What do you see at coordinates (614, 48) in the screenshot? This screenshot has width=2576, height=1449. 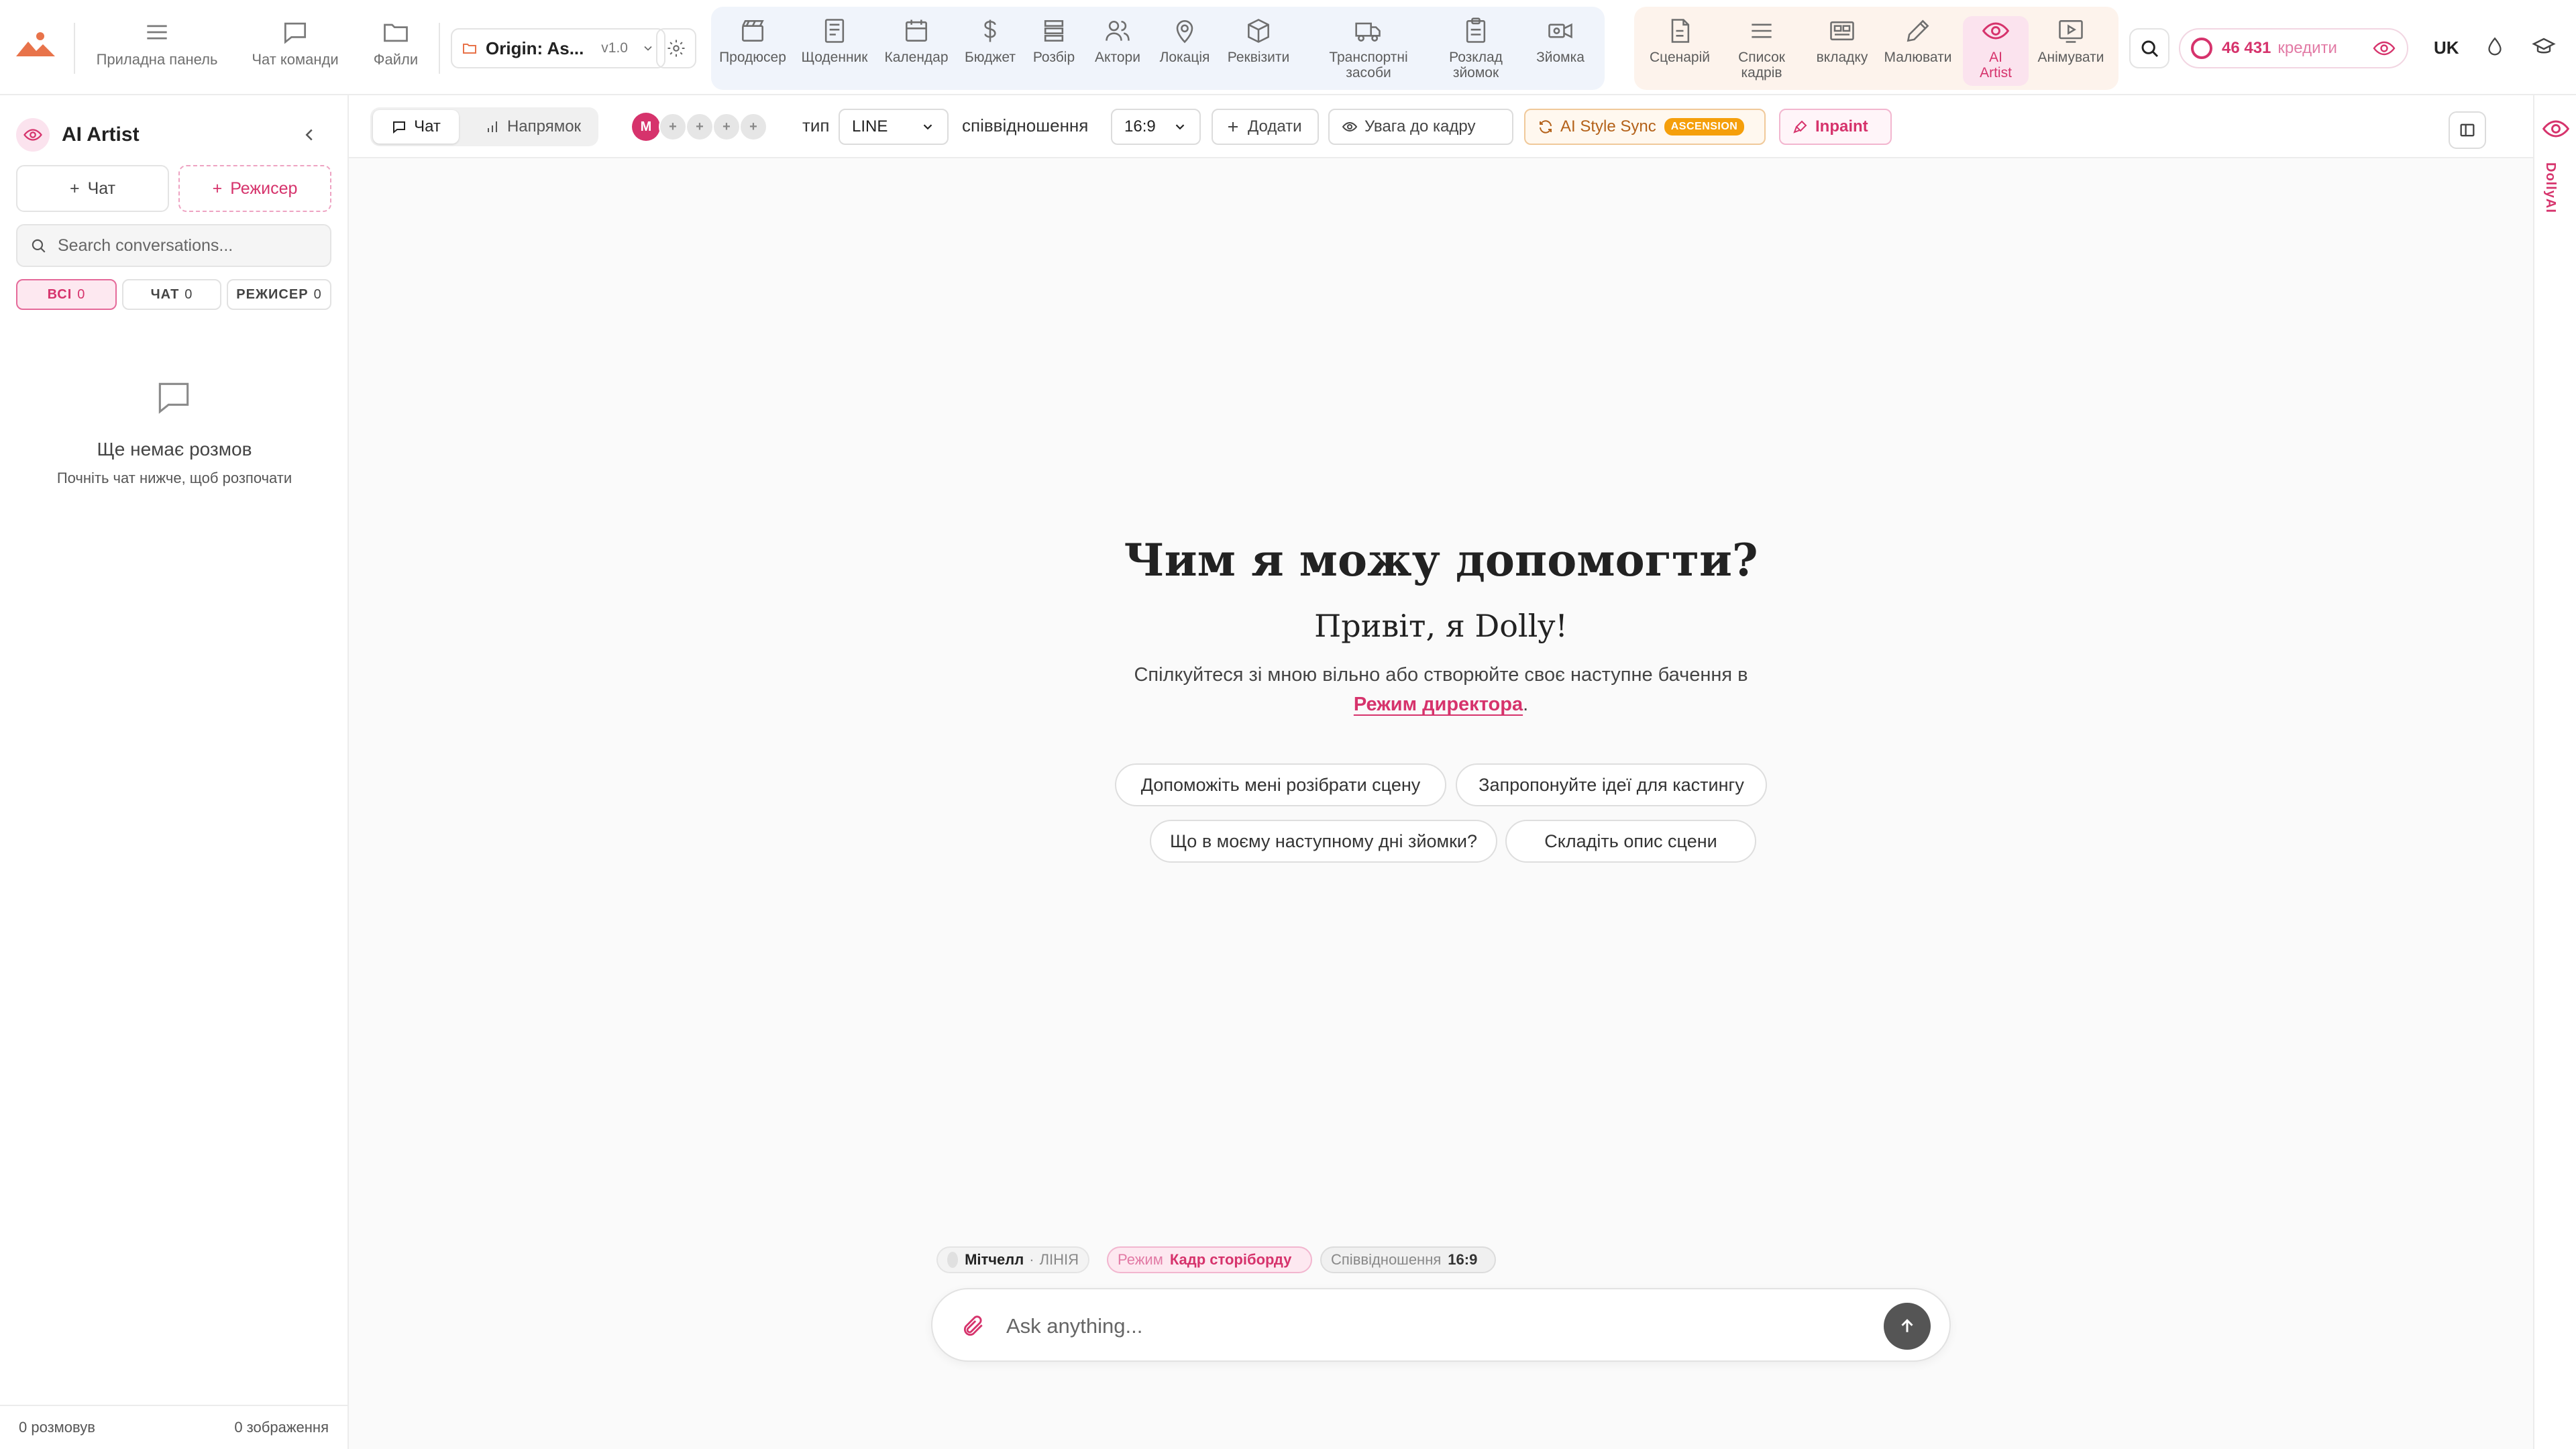 I see `project-version: v1.0` at bounding box center [614, 48].